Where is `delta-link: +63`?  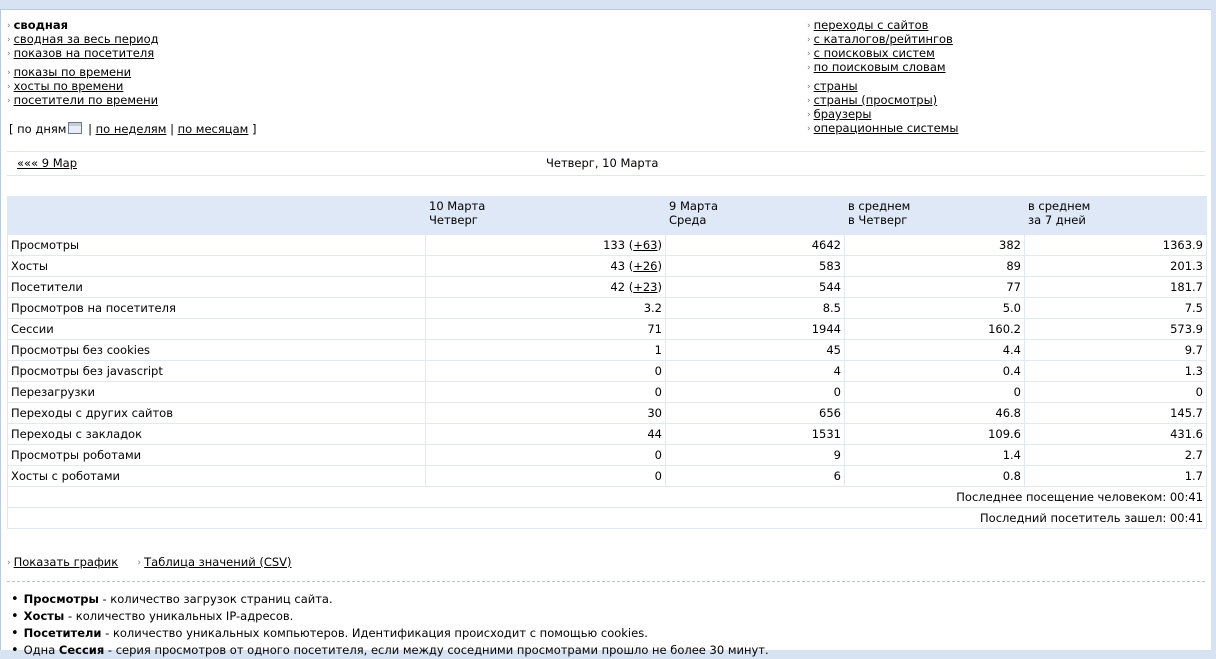
delta-link: +63 is located at coordinates (645, 245).